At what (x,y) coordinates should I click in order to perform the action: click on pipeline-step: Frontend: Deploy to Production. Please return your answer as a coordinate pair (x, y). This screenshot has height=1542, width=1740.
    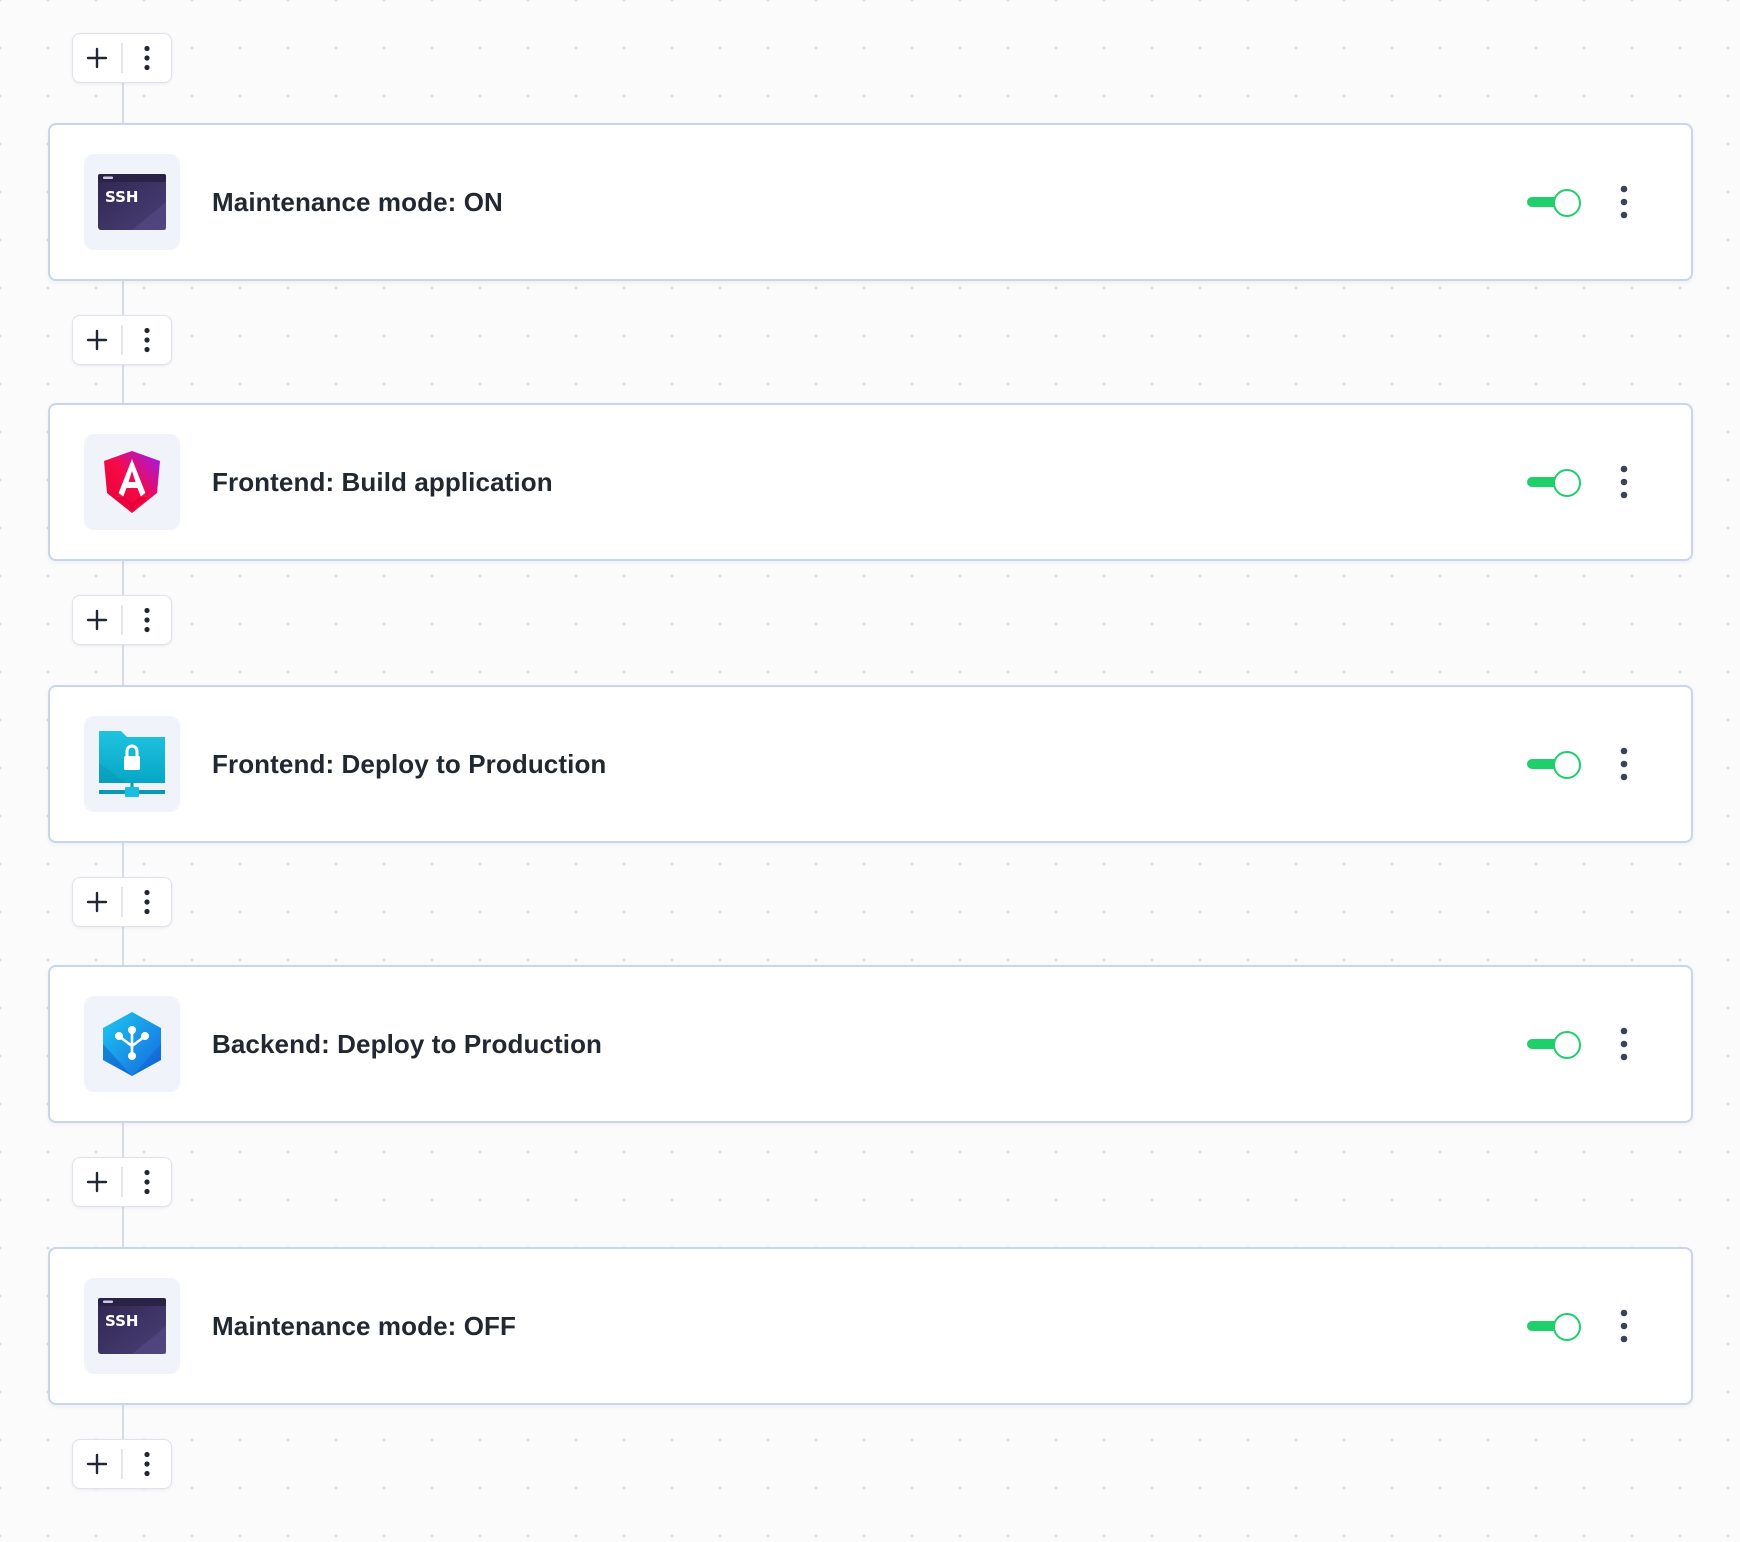
    Looking at the image, I should click on (870, 764).